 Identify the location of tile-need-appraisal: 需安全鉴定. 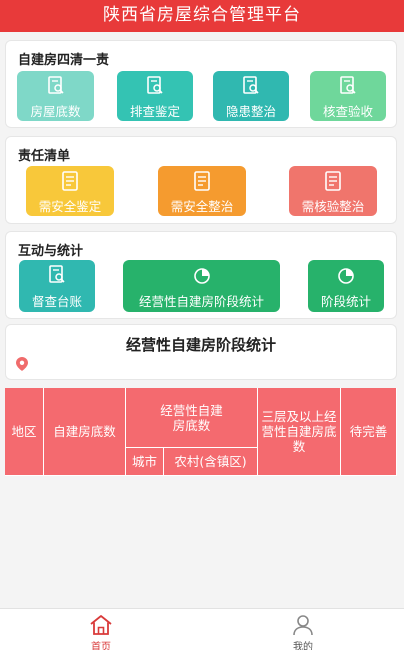
(70, 191).